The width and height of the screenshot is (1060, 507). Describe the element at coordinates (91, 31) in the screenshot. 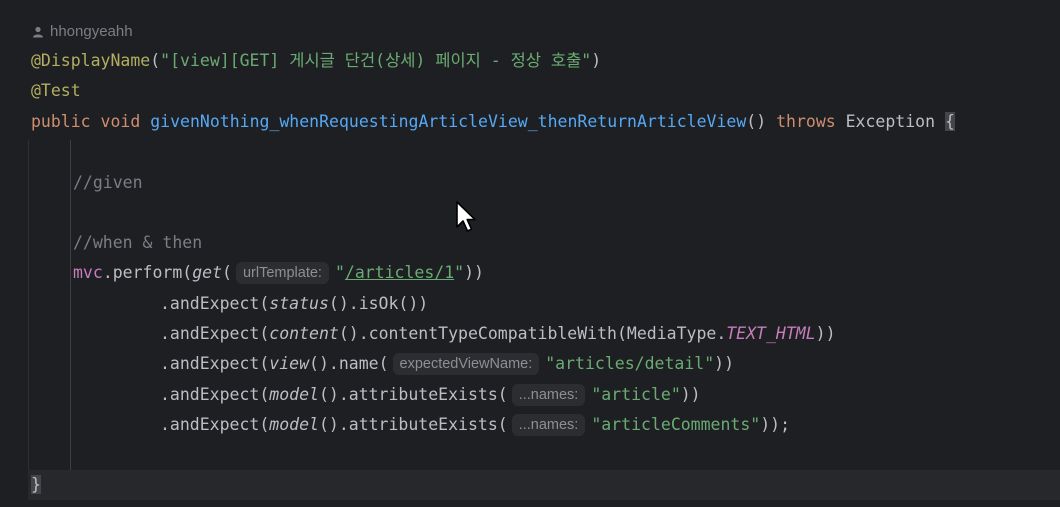

I see `author-name: hhongyeahh` at that location.